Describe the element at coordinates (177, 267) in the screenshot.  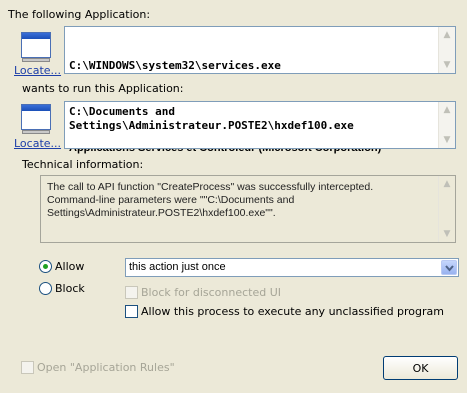
I see `action-duration-value: this action just once` at that location.